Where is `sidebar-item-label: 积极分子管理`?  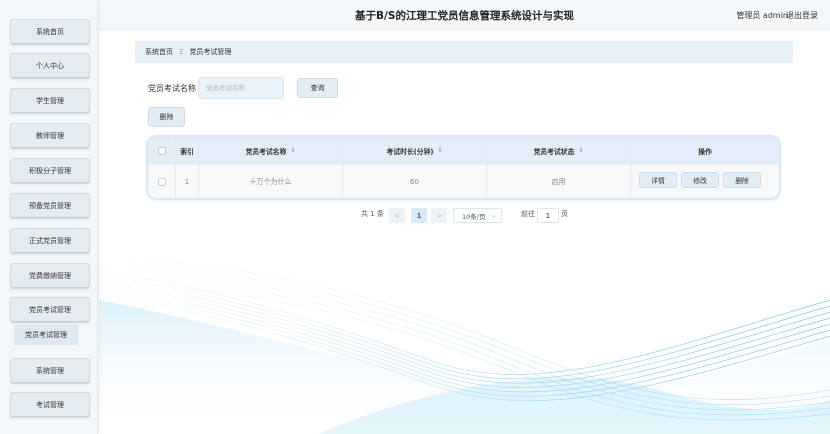 sidebar-item-label: 积极分子管理 is located at coordinates (50, 171).